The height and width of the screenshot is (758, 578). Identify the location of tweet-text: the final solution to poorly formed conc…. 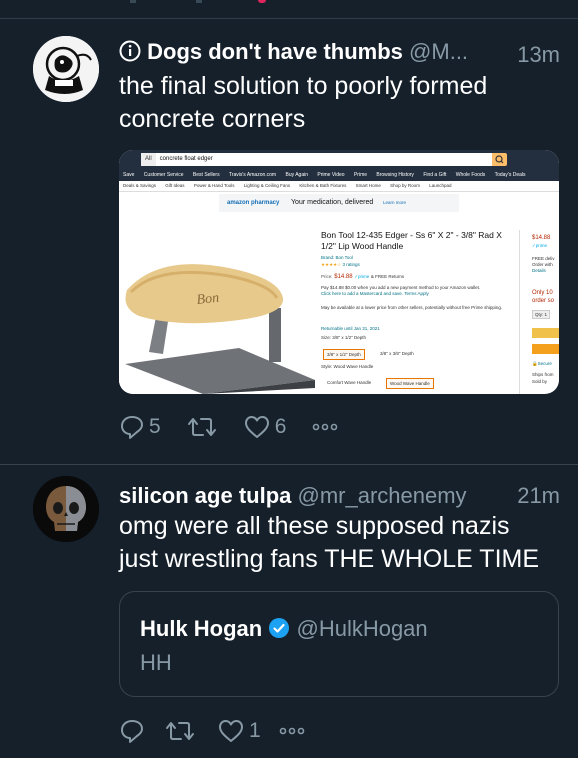
(339, 103).